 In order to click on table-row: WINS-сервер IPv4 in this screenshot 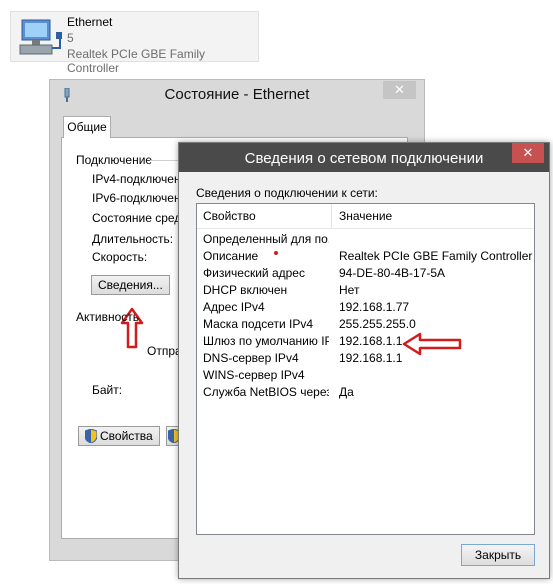, I will do `click(365, 375)`.